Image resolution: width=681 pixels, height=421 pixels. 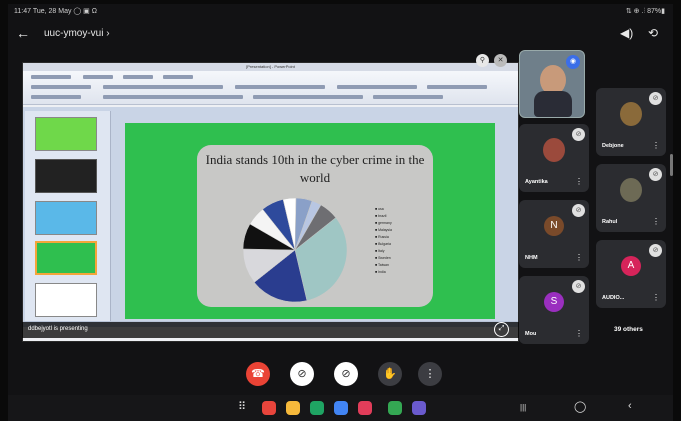 I want to click on mic-toggle-icon: ⊘, so click(x=346, y=374).